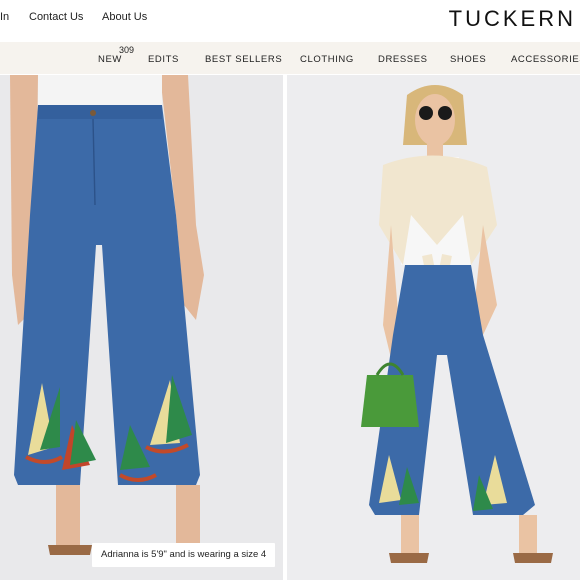 The height and width of the screenshot is (580, 580). What do you see at coordinates (512, 19) in the screenshot?
I see `brand-logo: TUCKERN` at bounding box center [512, 19].